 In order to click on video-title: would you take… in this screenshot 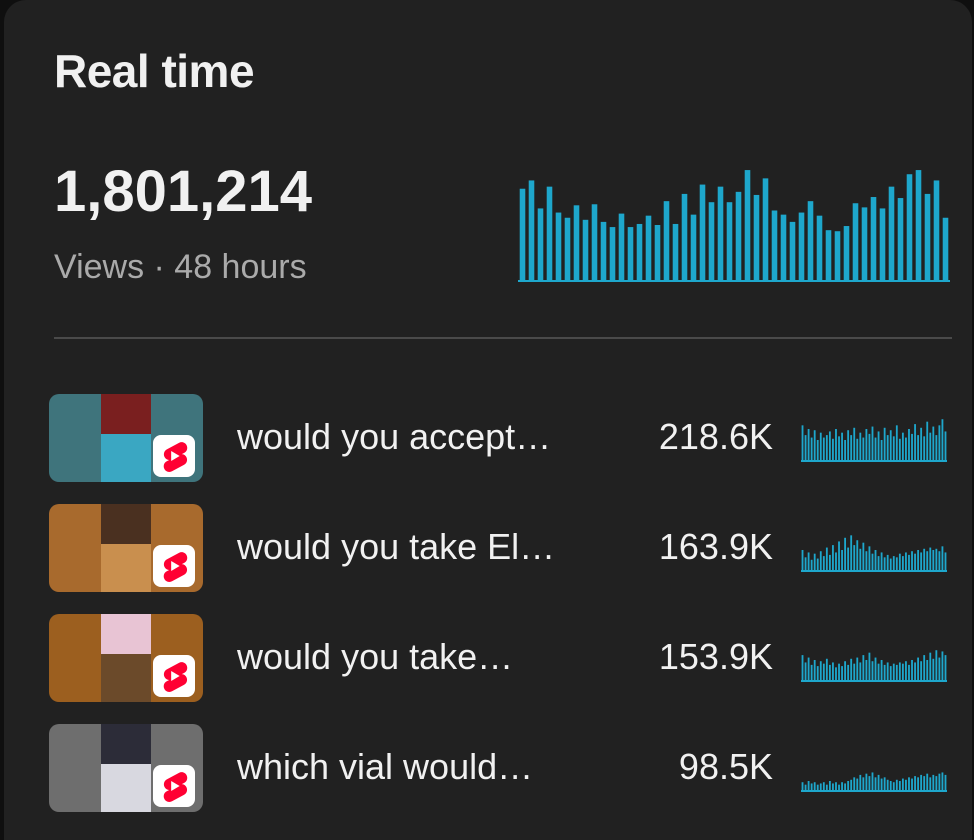, I will do `click(375, 657)`.